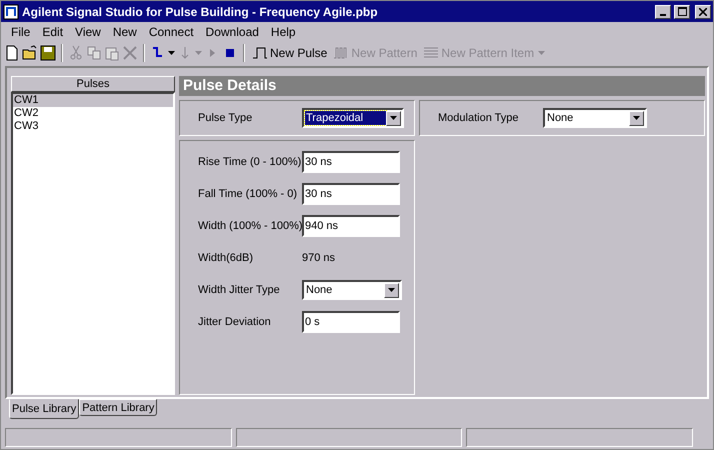 The image size is (714, 450). I want to click on section-header: Pulse Details, so click(442, 86).